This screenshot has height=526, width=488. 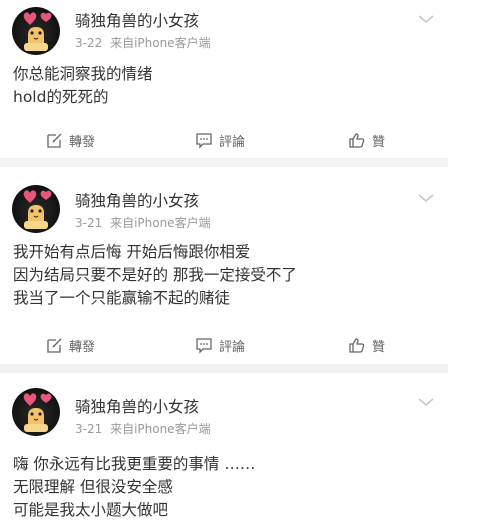 What do you see at coordinates (61, 97) in the screenshot?
I see `post-text-line: hold的死死的` at bounding box center [61, 97].